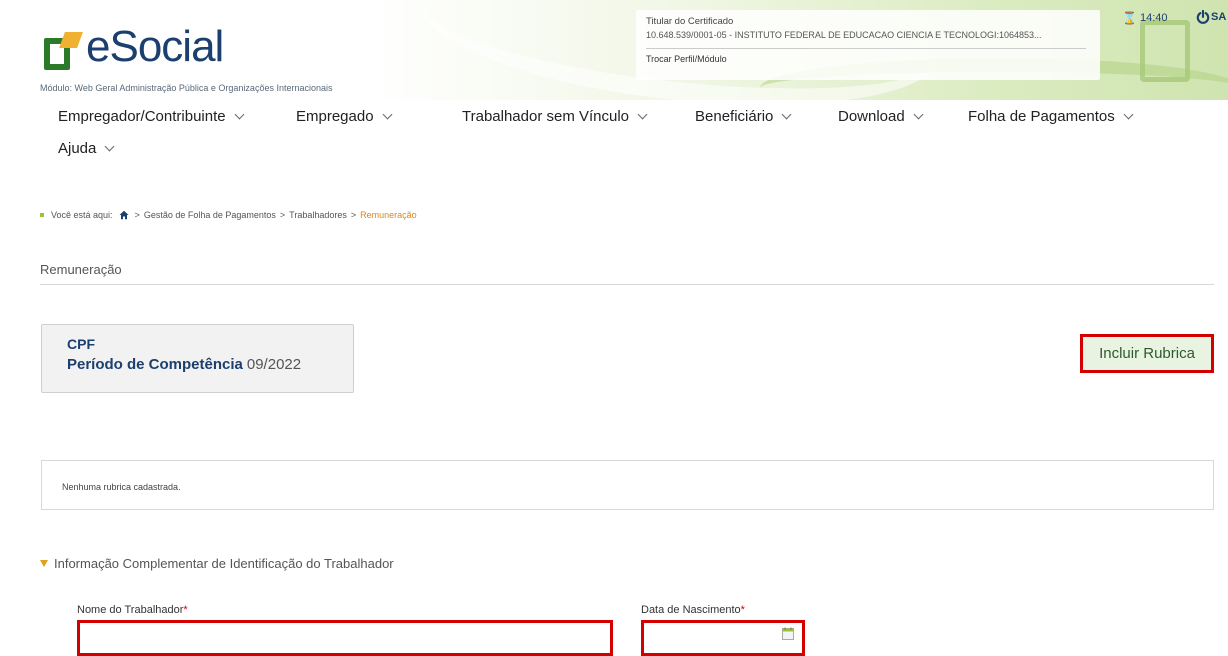  Describe the element at coordinates (61, 53) in the screenshot. I see `esocial-logo-icon` at that location.